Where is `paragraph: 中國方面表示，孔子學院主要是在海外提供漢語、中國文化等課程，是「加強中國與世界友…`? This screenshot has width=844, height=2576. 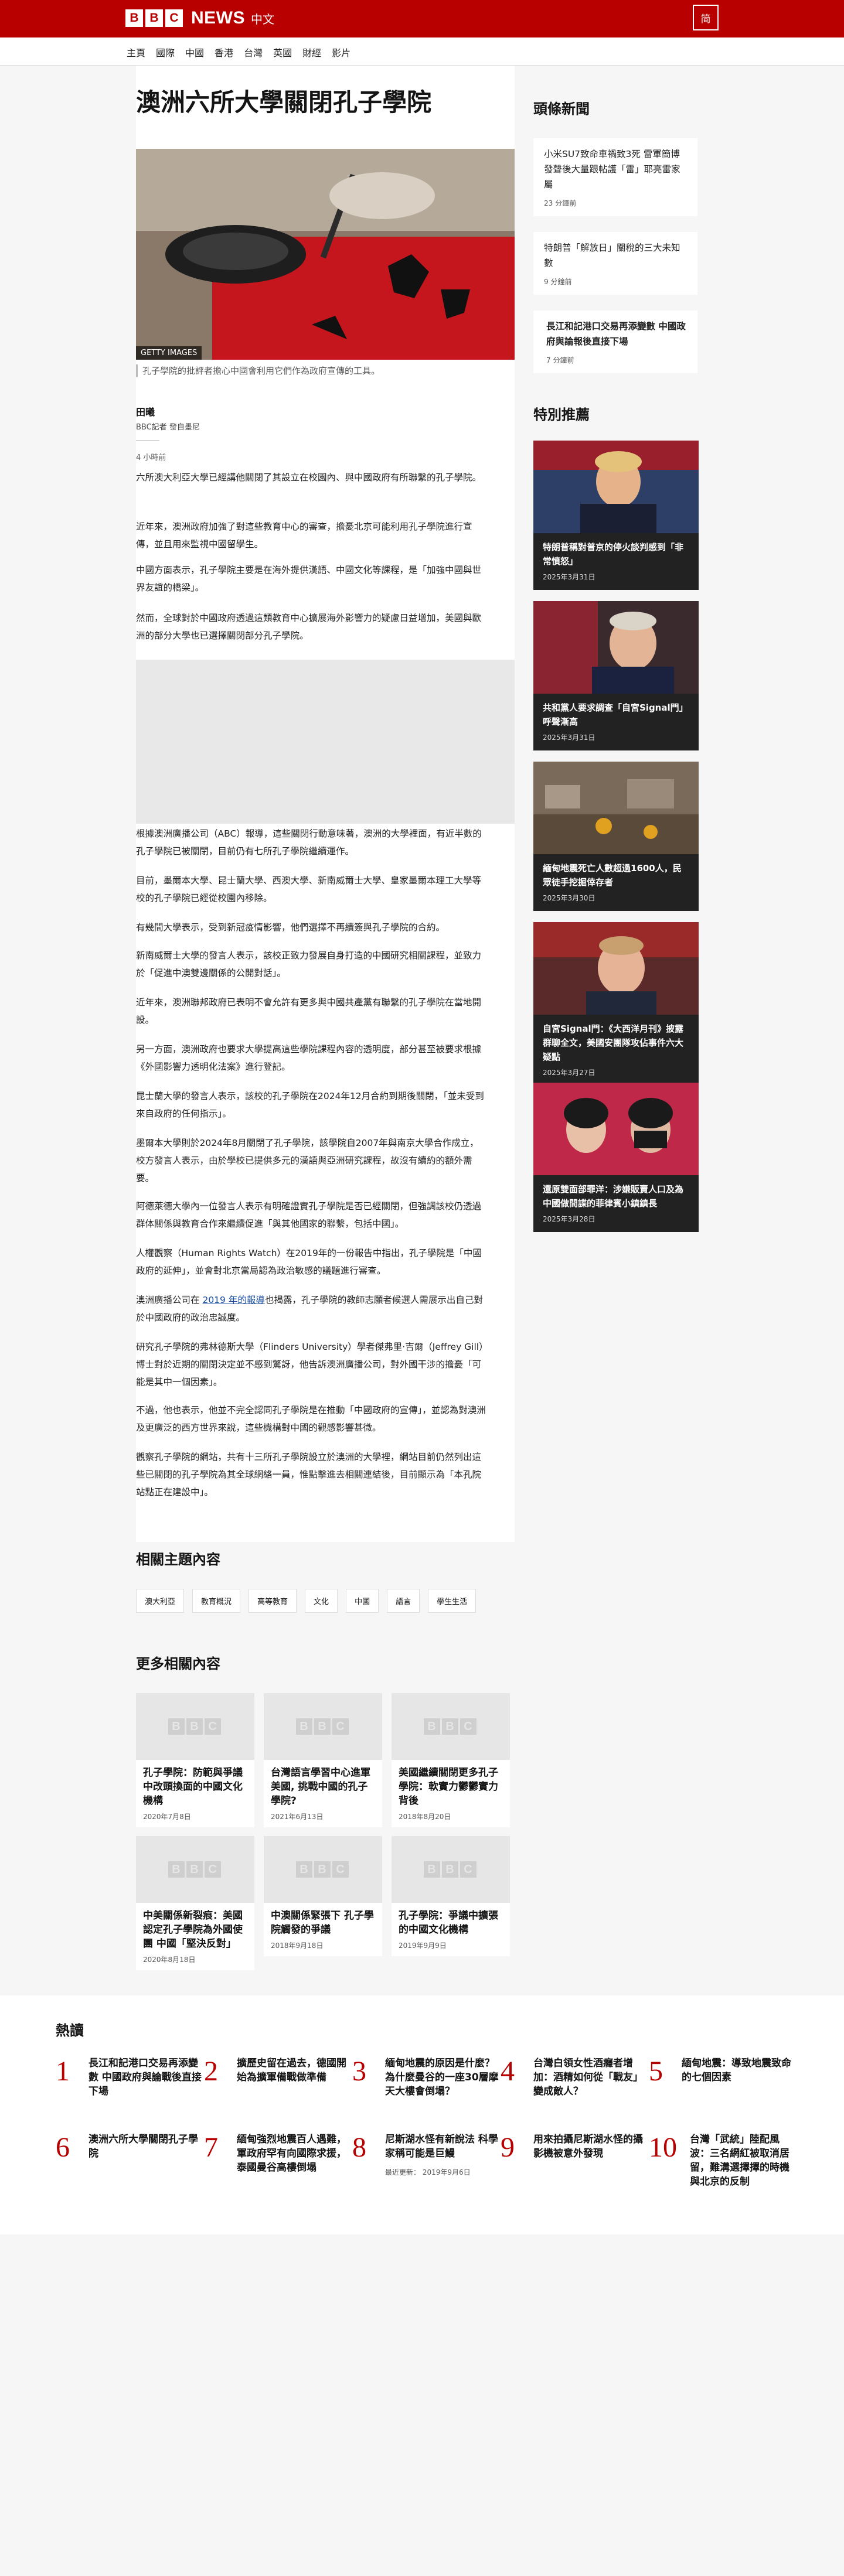 paragraph: 中國方面表示，孔子學院主要是在海外提供漢語、中國文化等課程，是「加強中國與世界友… is located at coordinates (309, 579).